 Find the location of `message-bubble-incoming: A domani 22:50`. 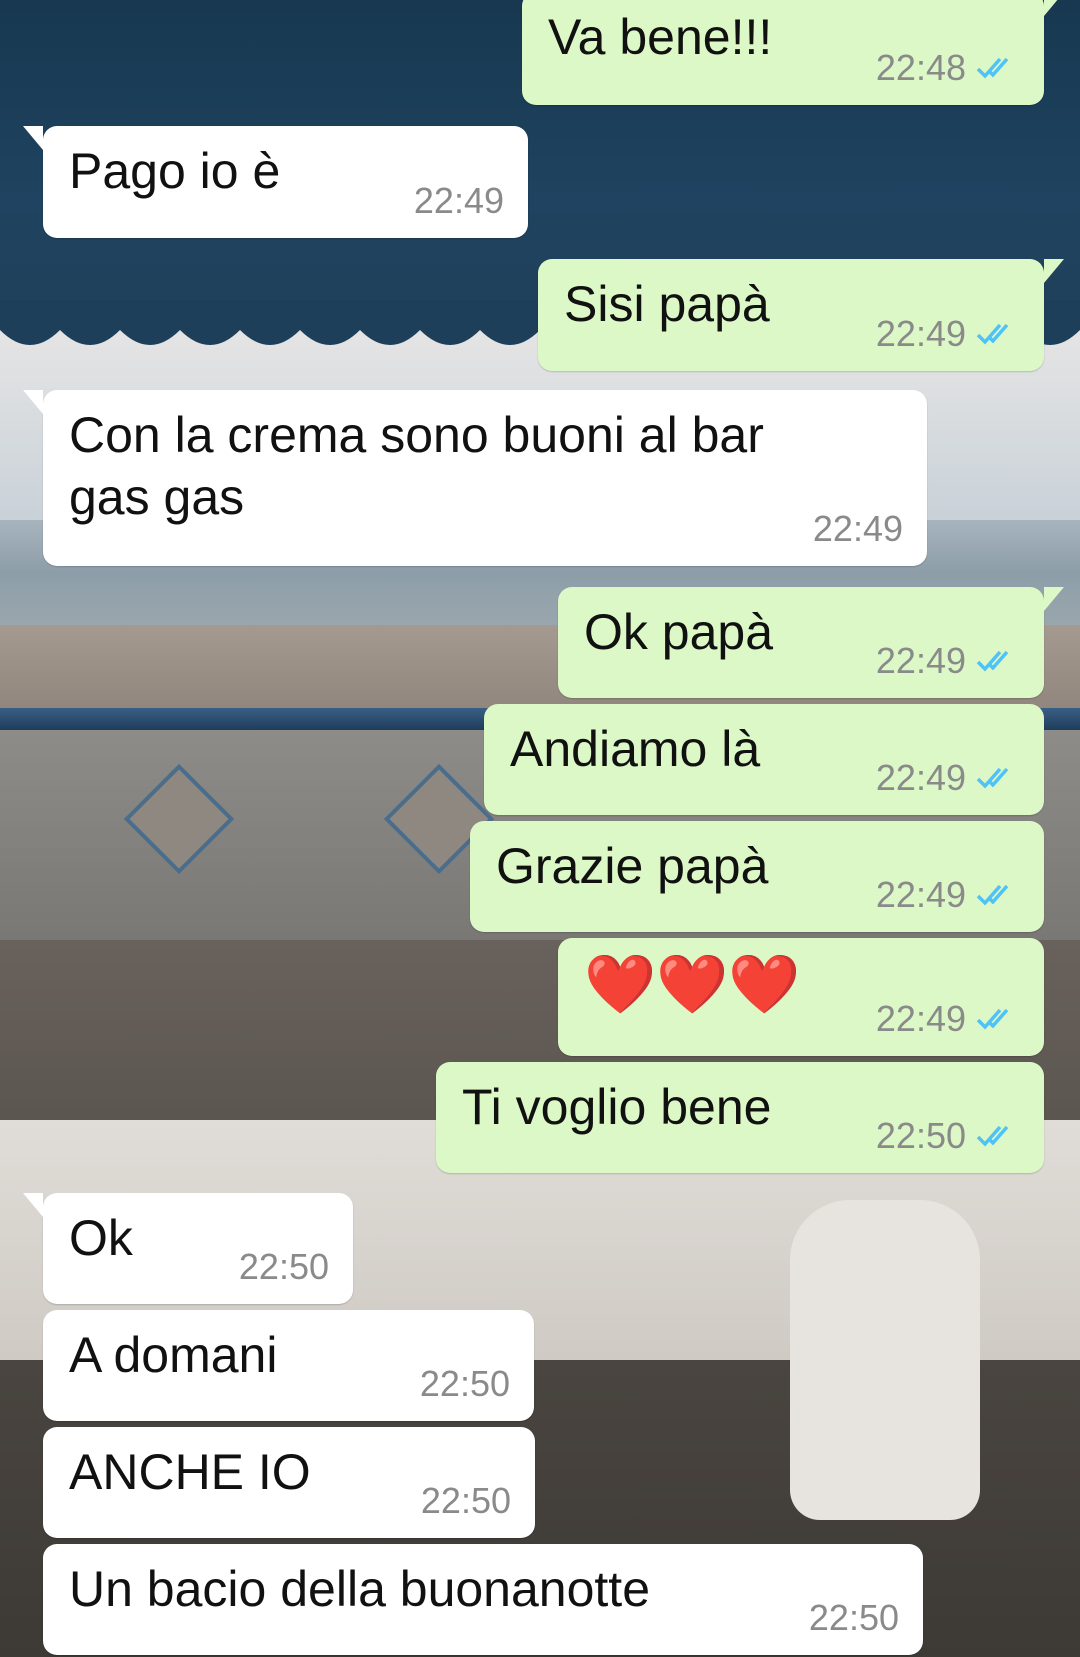

message-bubble-incoming: A domani 22:50 is located at coordinates (288, 1365).